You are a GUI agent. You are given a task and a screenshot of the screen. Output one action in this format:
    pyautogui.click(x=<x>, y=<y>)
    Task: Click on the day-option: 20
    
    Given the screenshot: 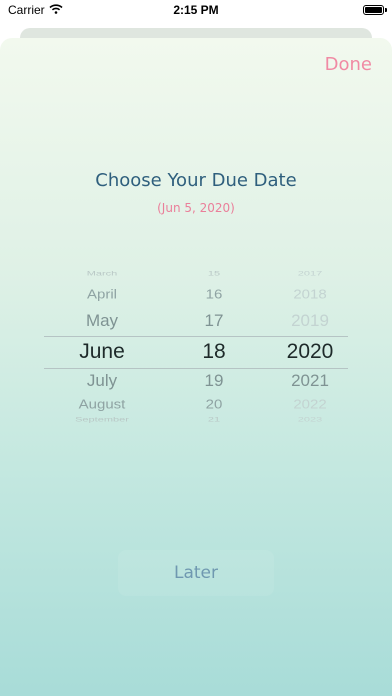 What is the action you would take?
    pyautogui.click(x=214, y=404)
    